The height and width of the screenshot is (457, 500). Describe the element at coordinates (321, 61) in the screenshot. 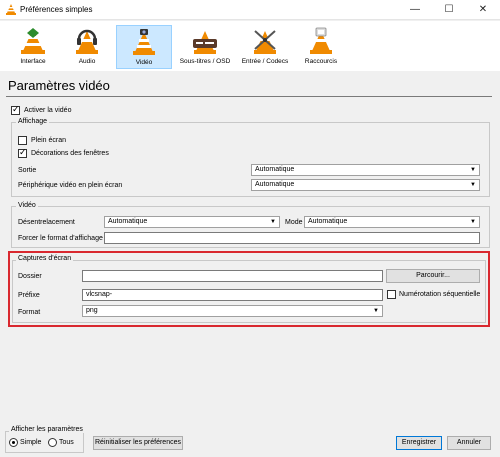

I see `category-label: Raccourcis` at that location.